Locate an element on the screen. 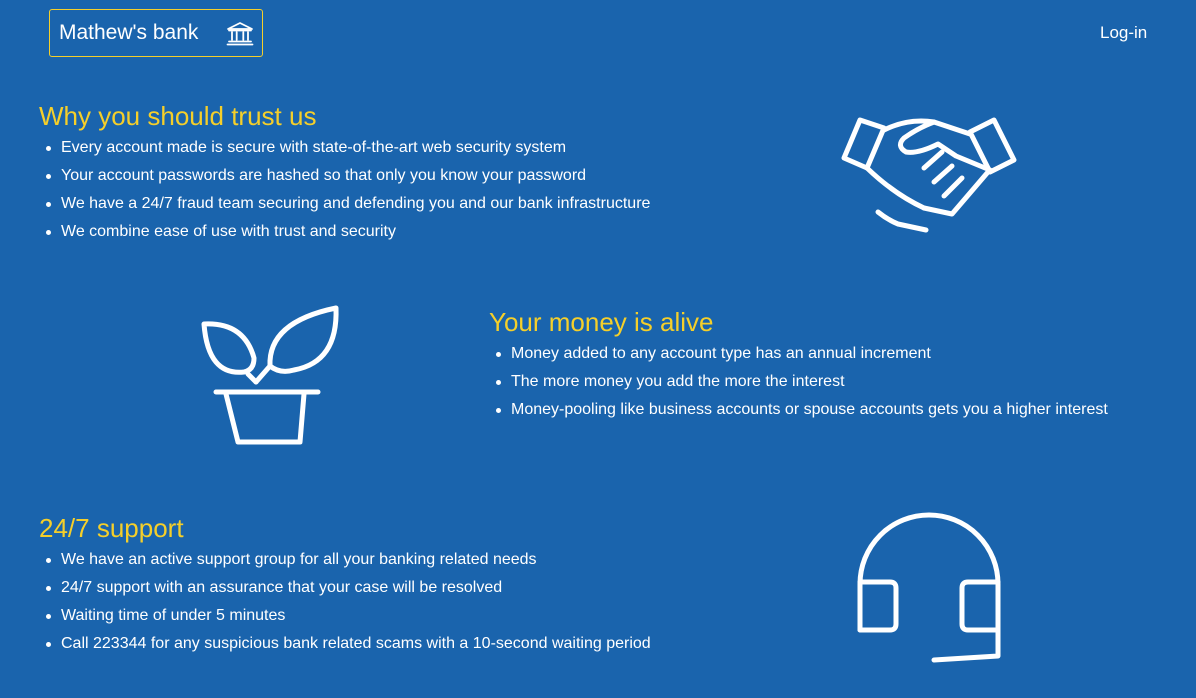 This screenshot has height=698, width=1196. list-item: Waiting time of under 5 minutes is located at coordinates (345, 616).